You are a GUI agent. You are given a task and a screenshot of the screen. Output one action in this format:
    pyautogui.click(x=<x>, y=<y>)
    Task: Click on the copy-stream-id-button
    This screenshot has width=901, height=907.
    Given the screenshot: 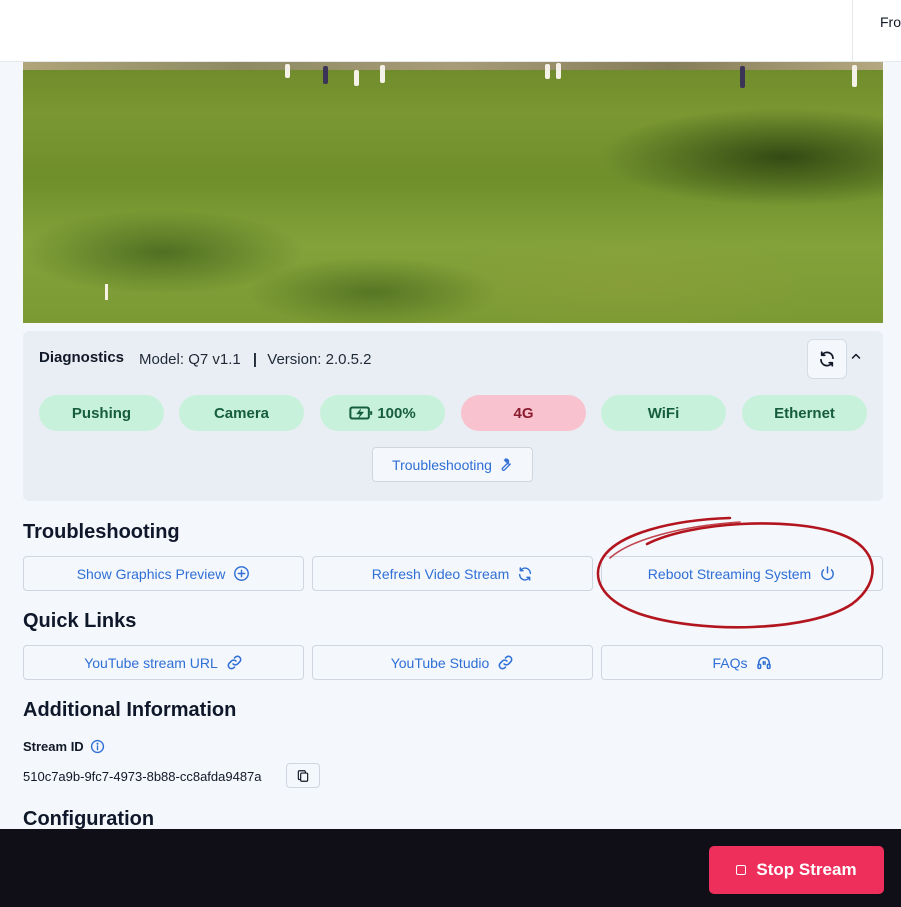 What is the action you would take?
    pyautogui.click(x=303, y=775)
    